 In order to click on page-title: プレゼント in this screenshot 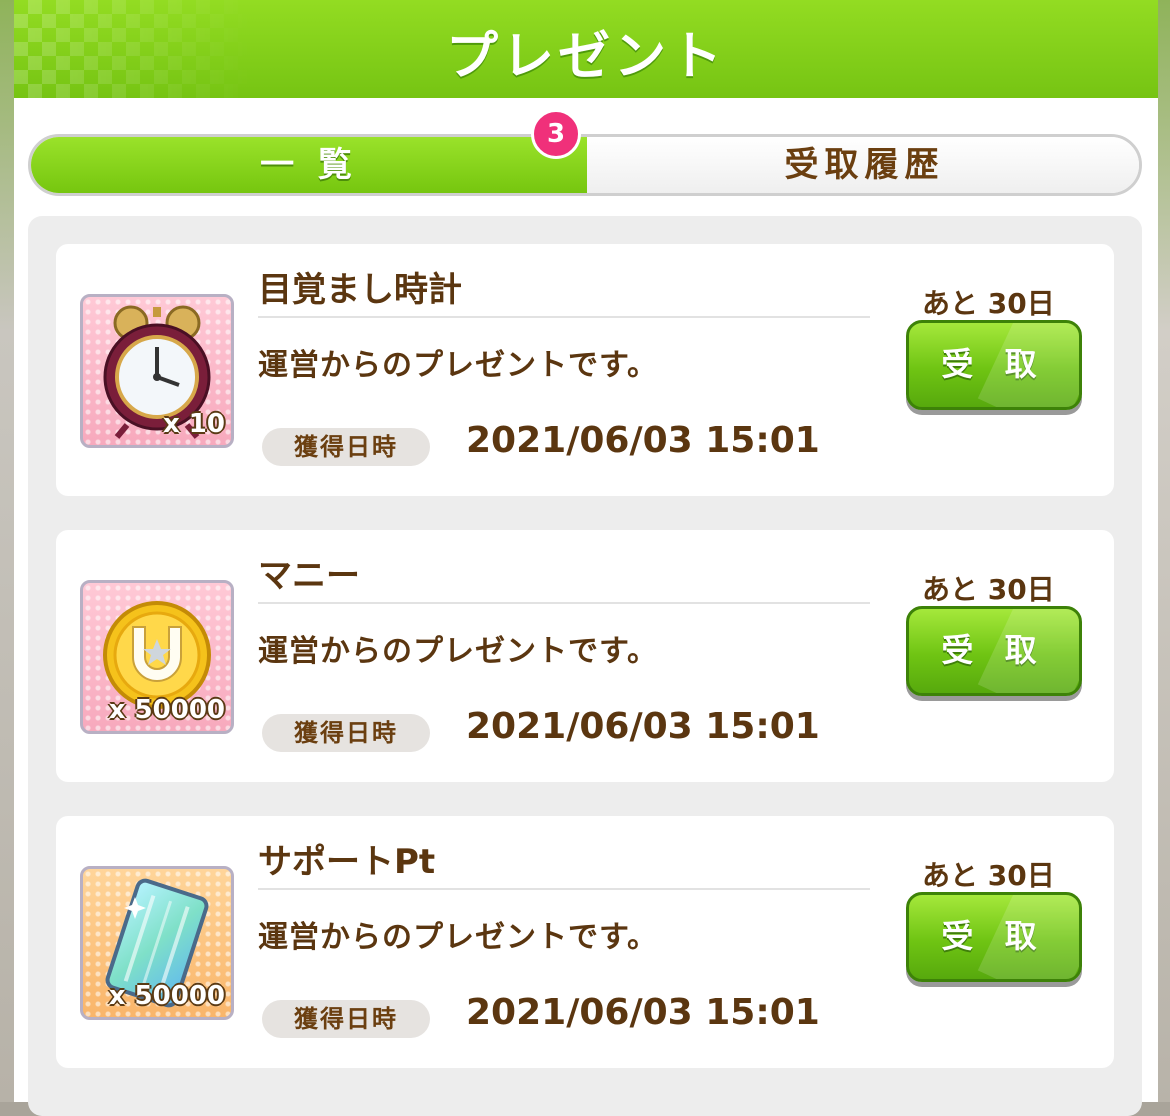, I will do `click(585, 57)`.